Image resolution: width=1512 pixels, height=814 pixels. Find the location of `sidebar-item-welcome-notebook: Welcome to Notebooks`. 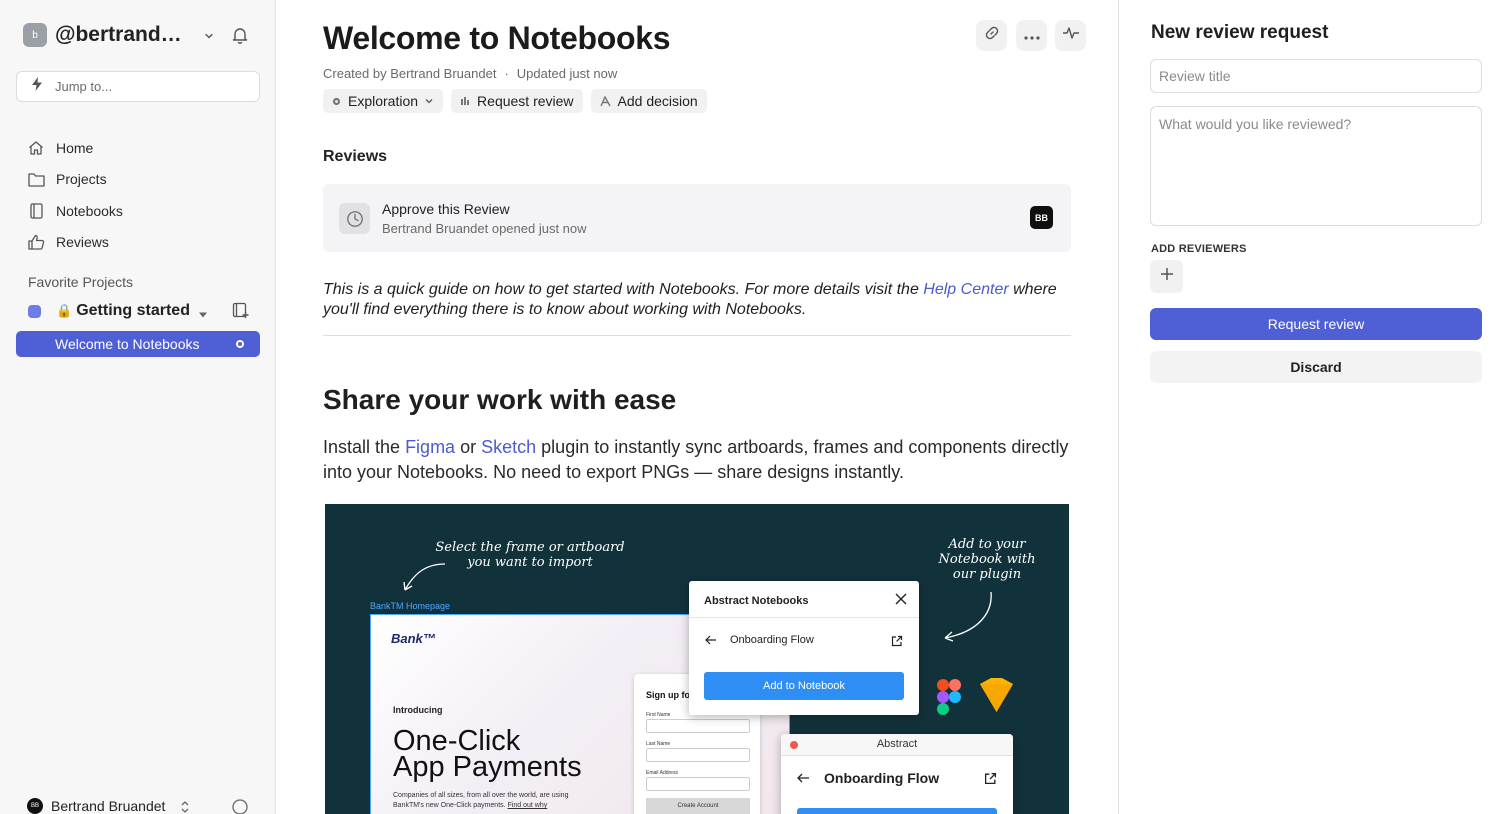

sidebar-item-welcome-notebook: Welcome to Notebooks is located at coordinates (138, 344).